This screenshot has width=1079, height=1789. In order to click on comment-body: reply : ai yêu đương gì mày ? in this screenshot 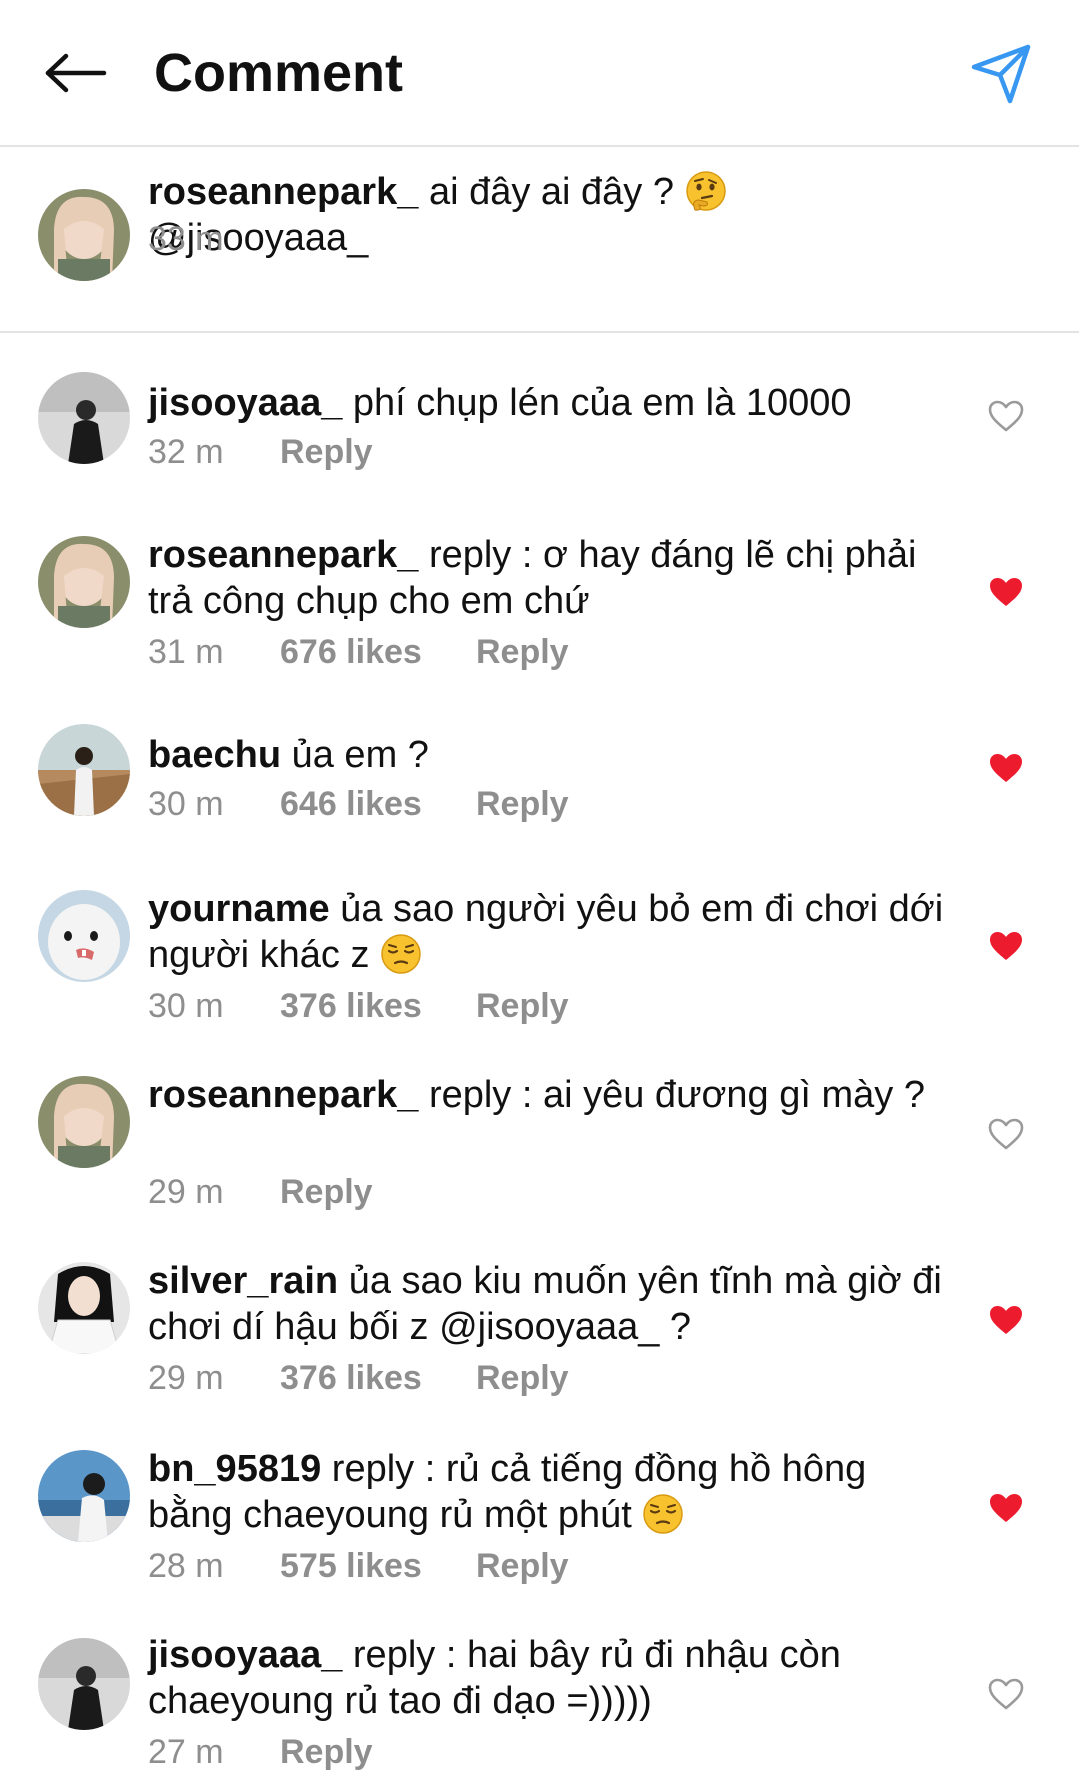, I will do `click(676, 1095)`.